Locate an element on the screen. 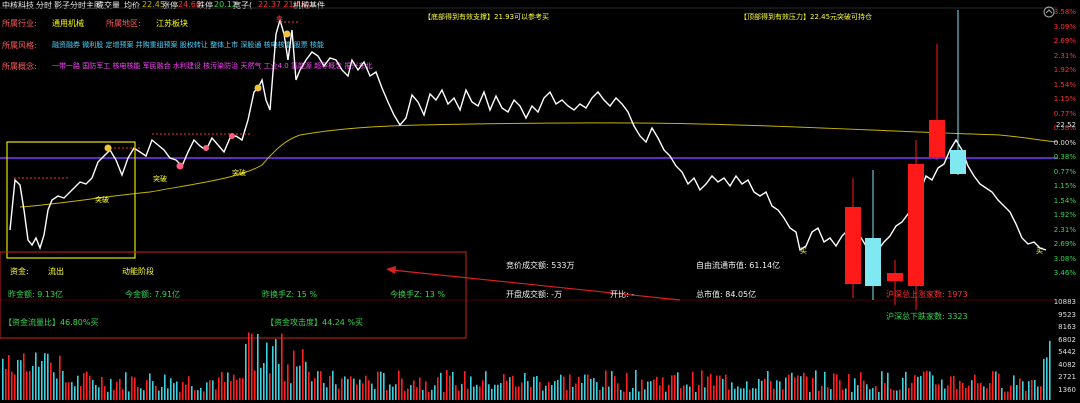 The height and width of the screenshot is (403, 1080). breakout-label-2: 突破 is located at coordinates (160, 179).